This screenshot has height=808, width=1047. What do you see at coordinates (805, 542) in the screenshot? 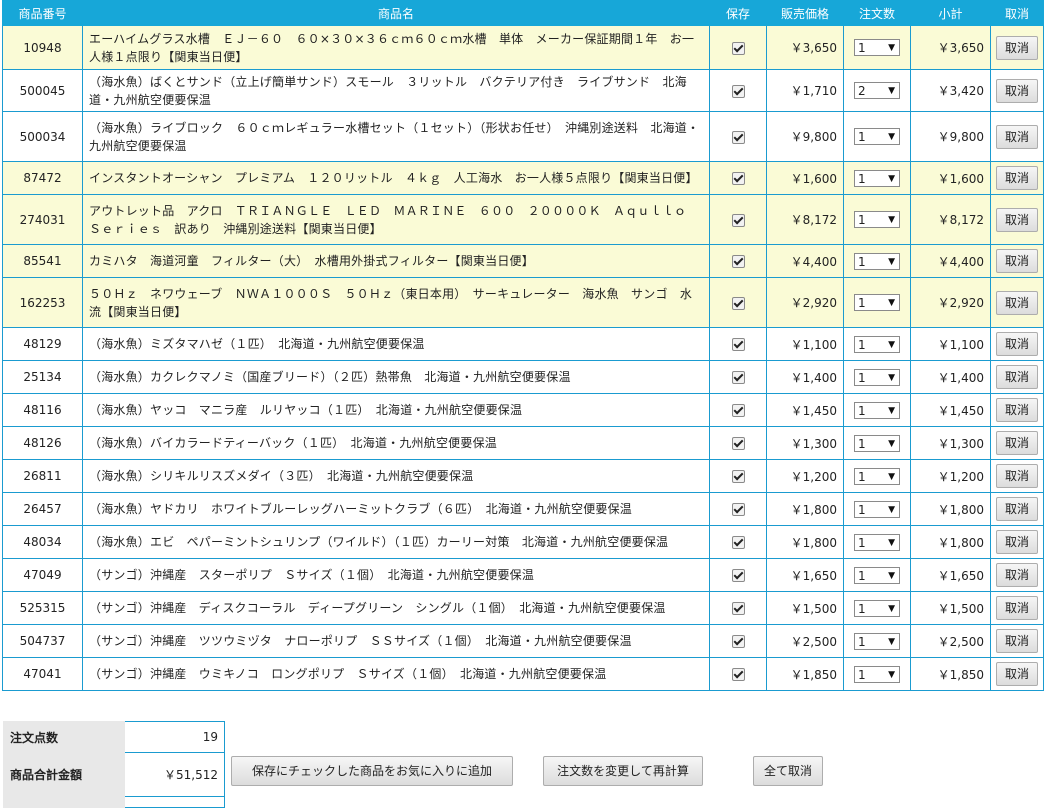
I see `unit-price: ￥1,800` at bounding box center [805, 542].